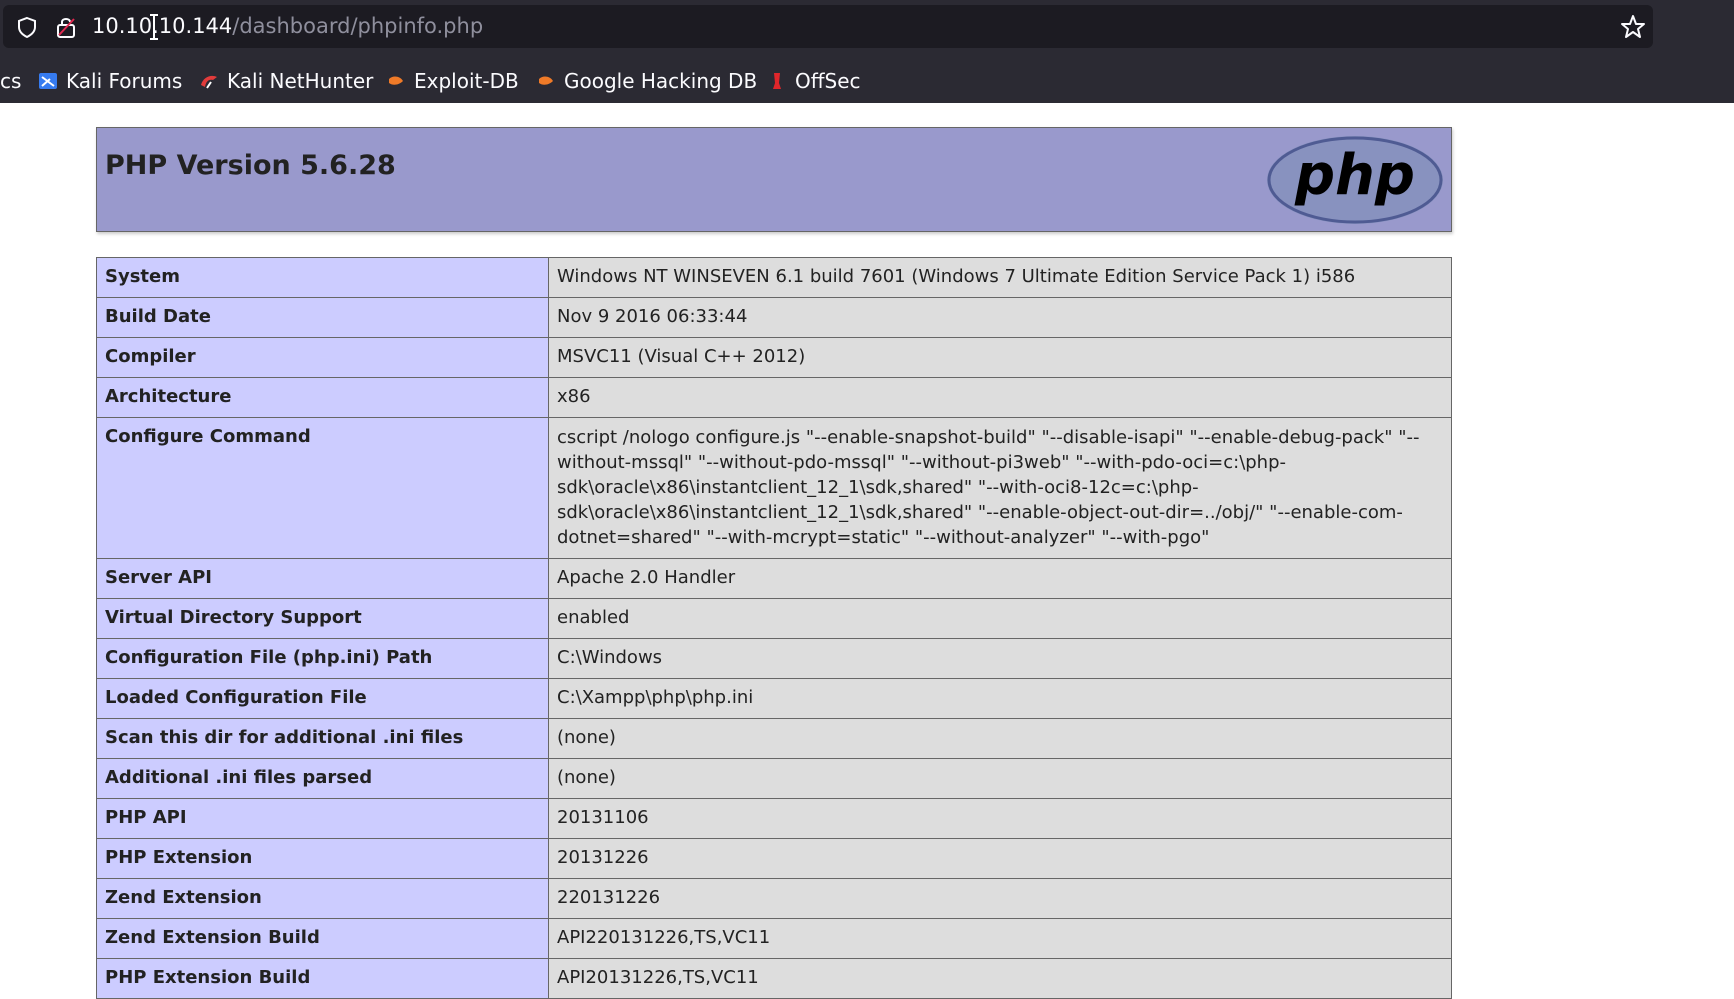 The height and width of the screenshot is (999, 1734). I want to click on row-value: 20131106, so click(1000, 818).